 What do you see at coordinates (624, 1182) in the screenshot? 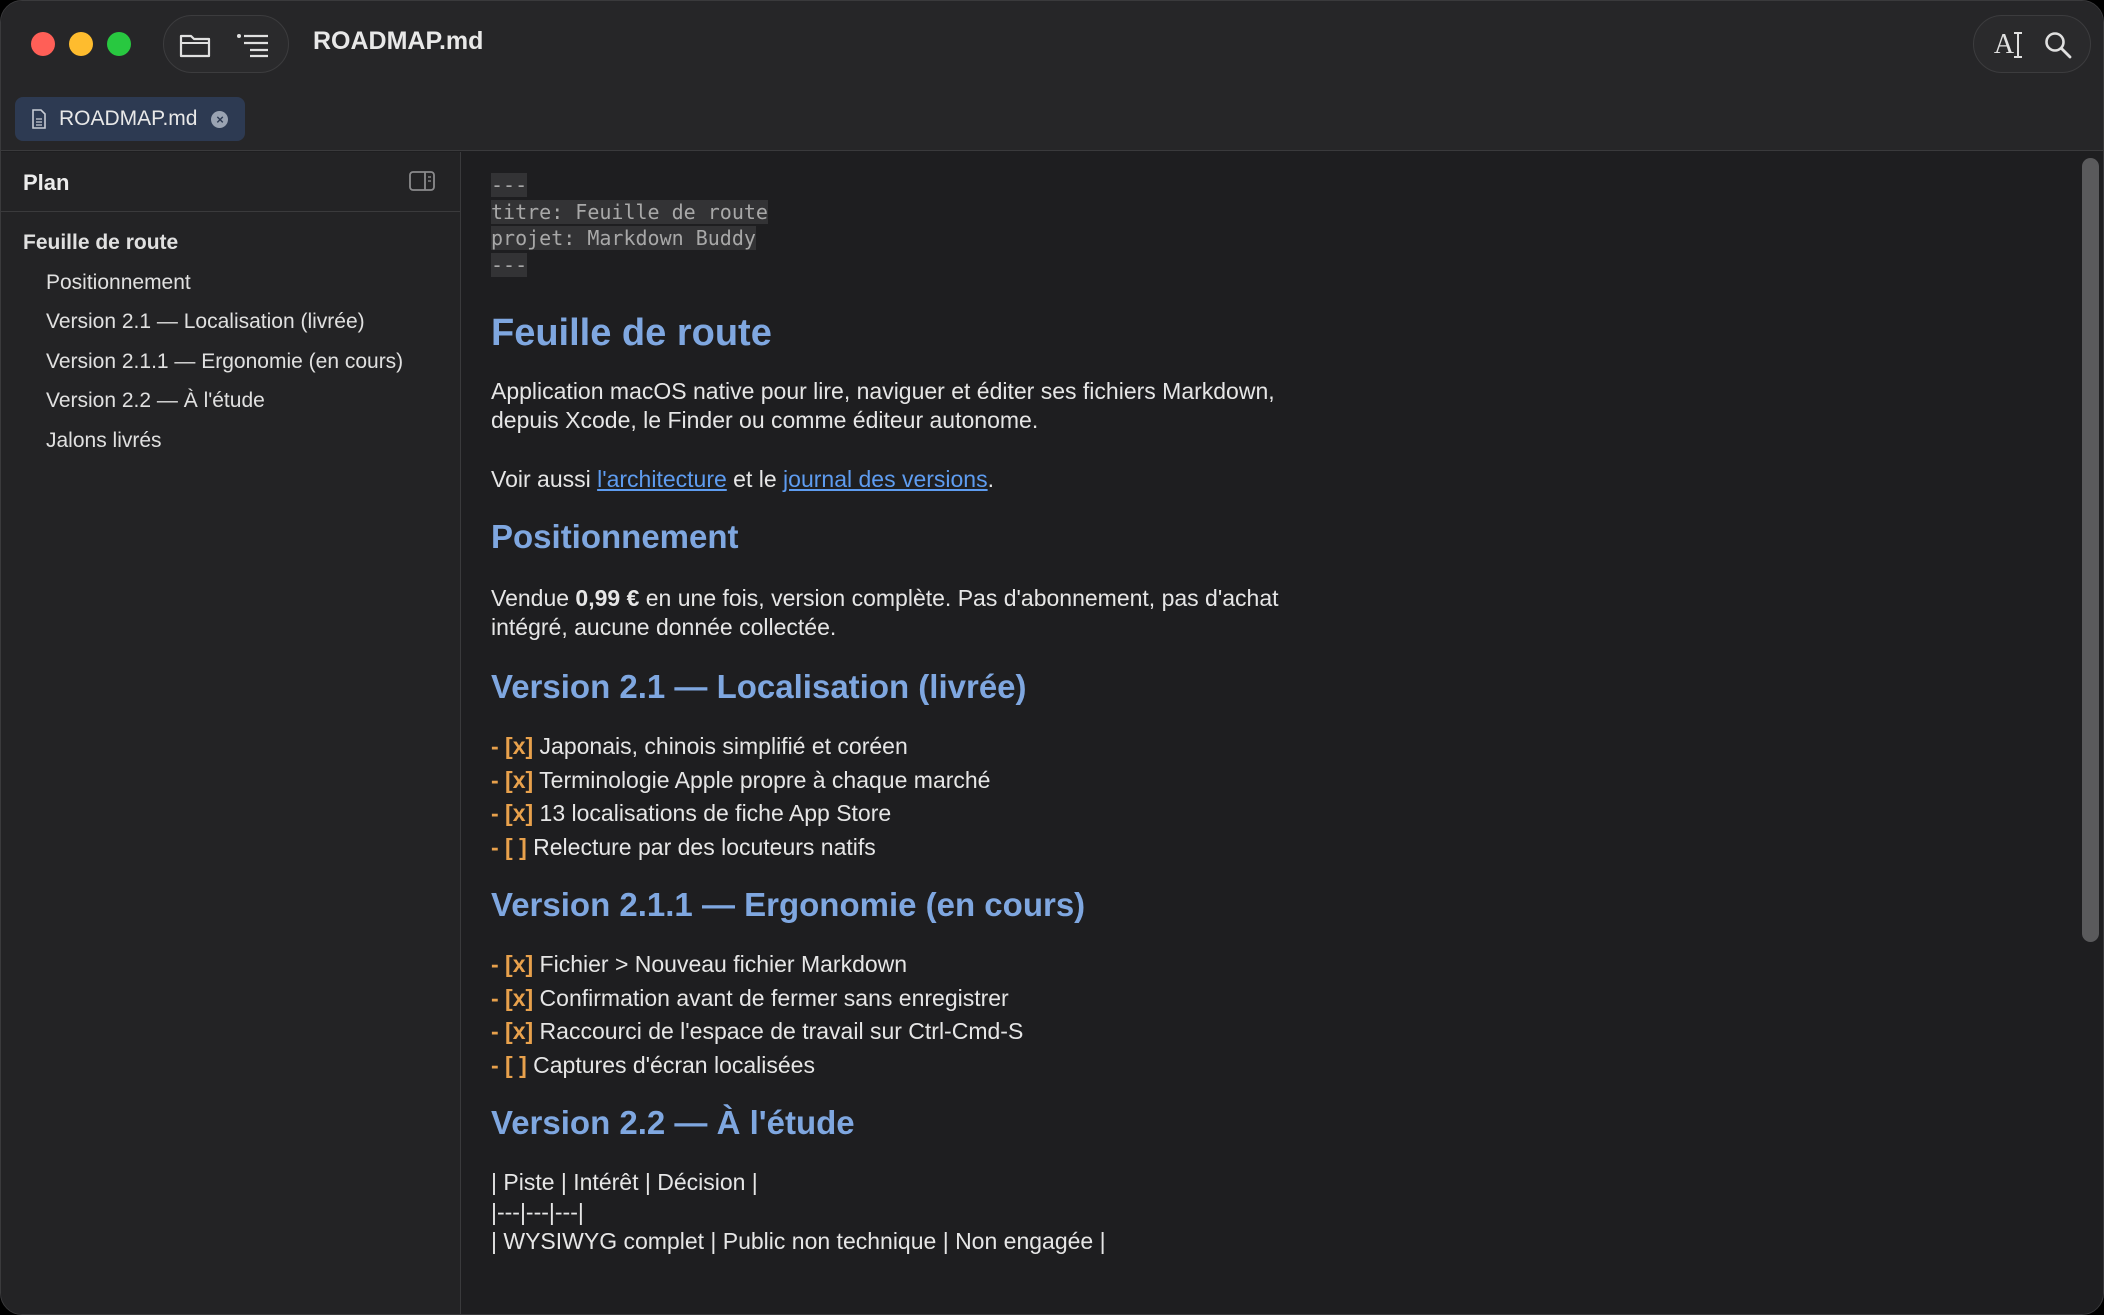
I see `table-line: | Piste | Intérêt | Décision |` at bounding box center [624, 1182].